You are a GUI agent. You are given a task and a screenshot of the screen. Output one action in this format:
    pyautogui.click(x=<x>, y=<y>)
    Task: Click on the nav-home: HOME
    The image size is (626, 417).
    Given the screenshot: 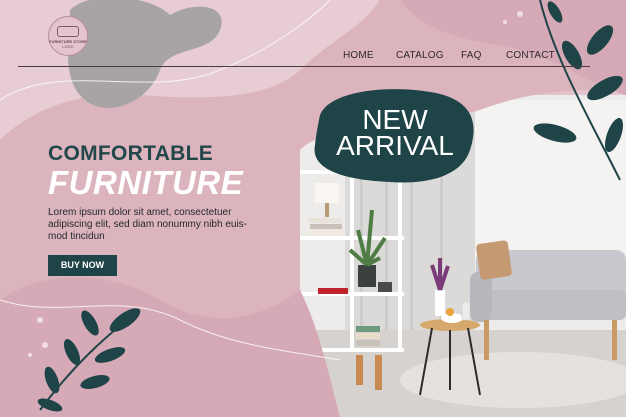 What is the action you would take?
    pyautogui.click(x=358, y=55)
    